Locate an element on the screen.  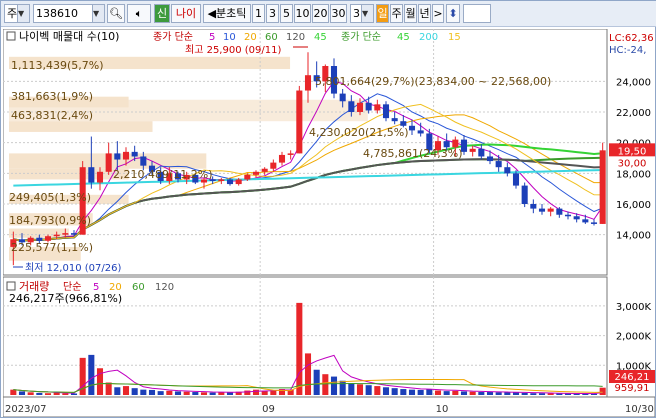
new-high-label: 신 is located at coordinates (162, 13).